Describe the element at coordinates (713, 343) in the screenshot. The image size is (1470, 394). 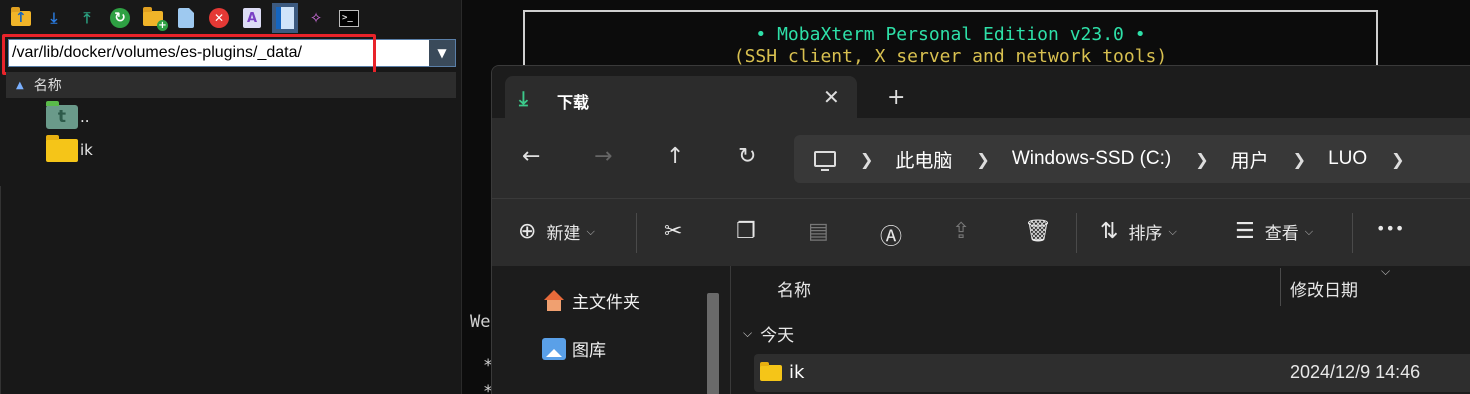
I see `scrollbar` at that location.